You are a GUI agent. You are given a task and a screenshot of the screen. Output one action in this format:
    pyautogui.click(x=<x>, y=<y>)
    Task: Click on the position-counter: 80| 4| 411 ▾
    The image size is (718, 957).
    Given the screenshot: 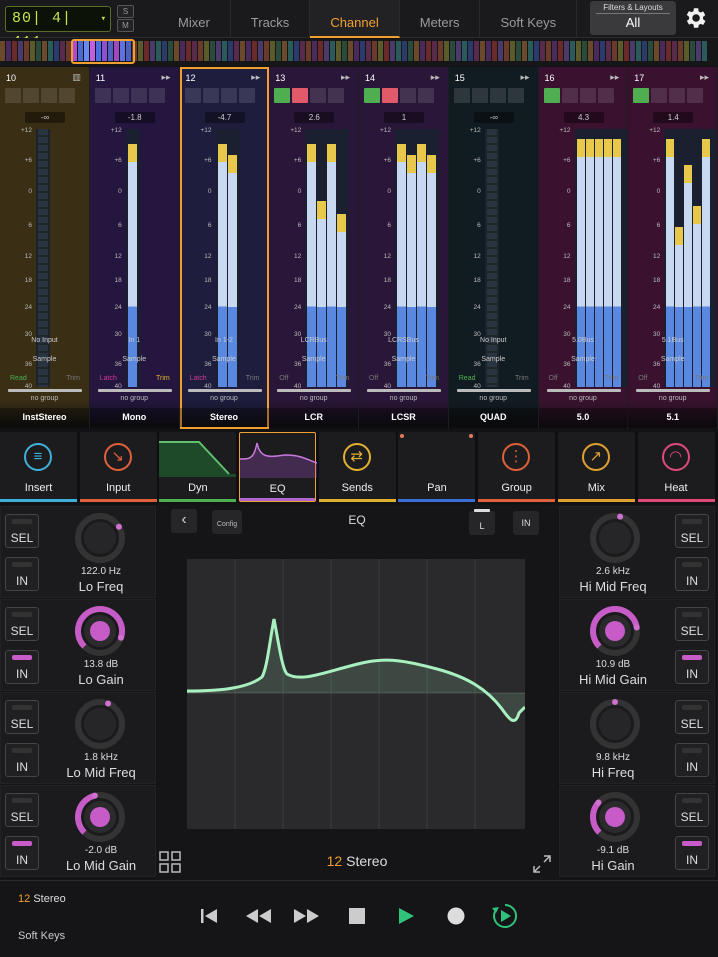 What is the action you would take?
    pyautogui.click(x=58, y=28)
    